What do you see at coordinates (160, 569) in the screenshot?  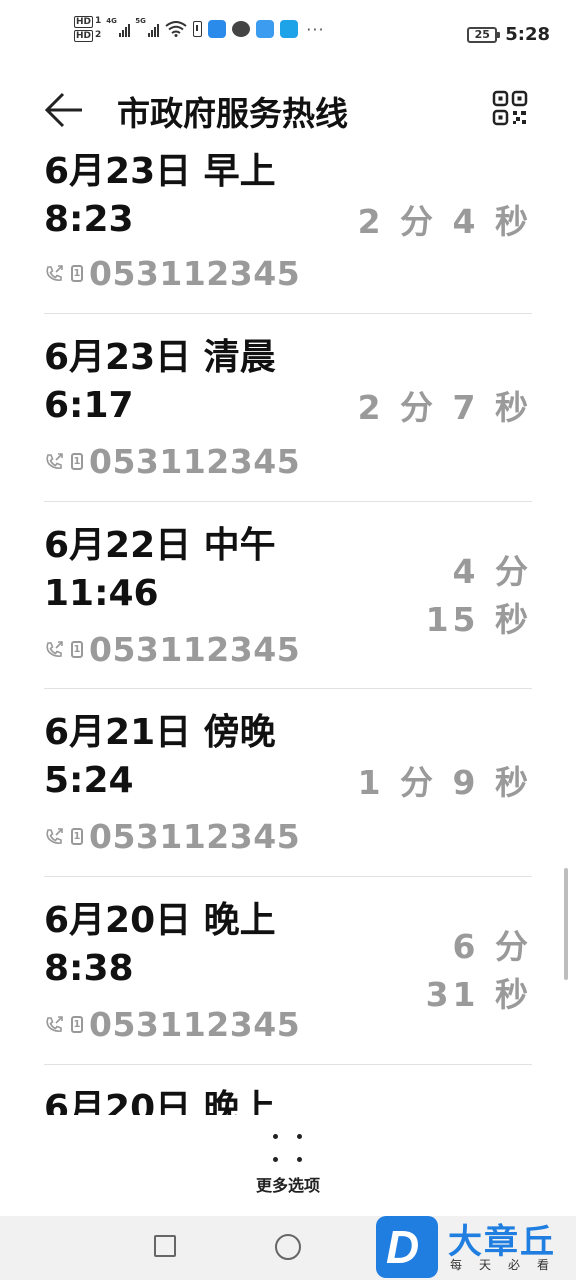 I see `call-date-time: 6月22日 中午 11:46` at bounding box center [160, 569].